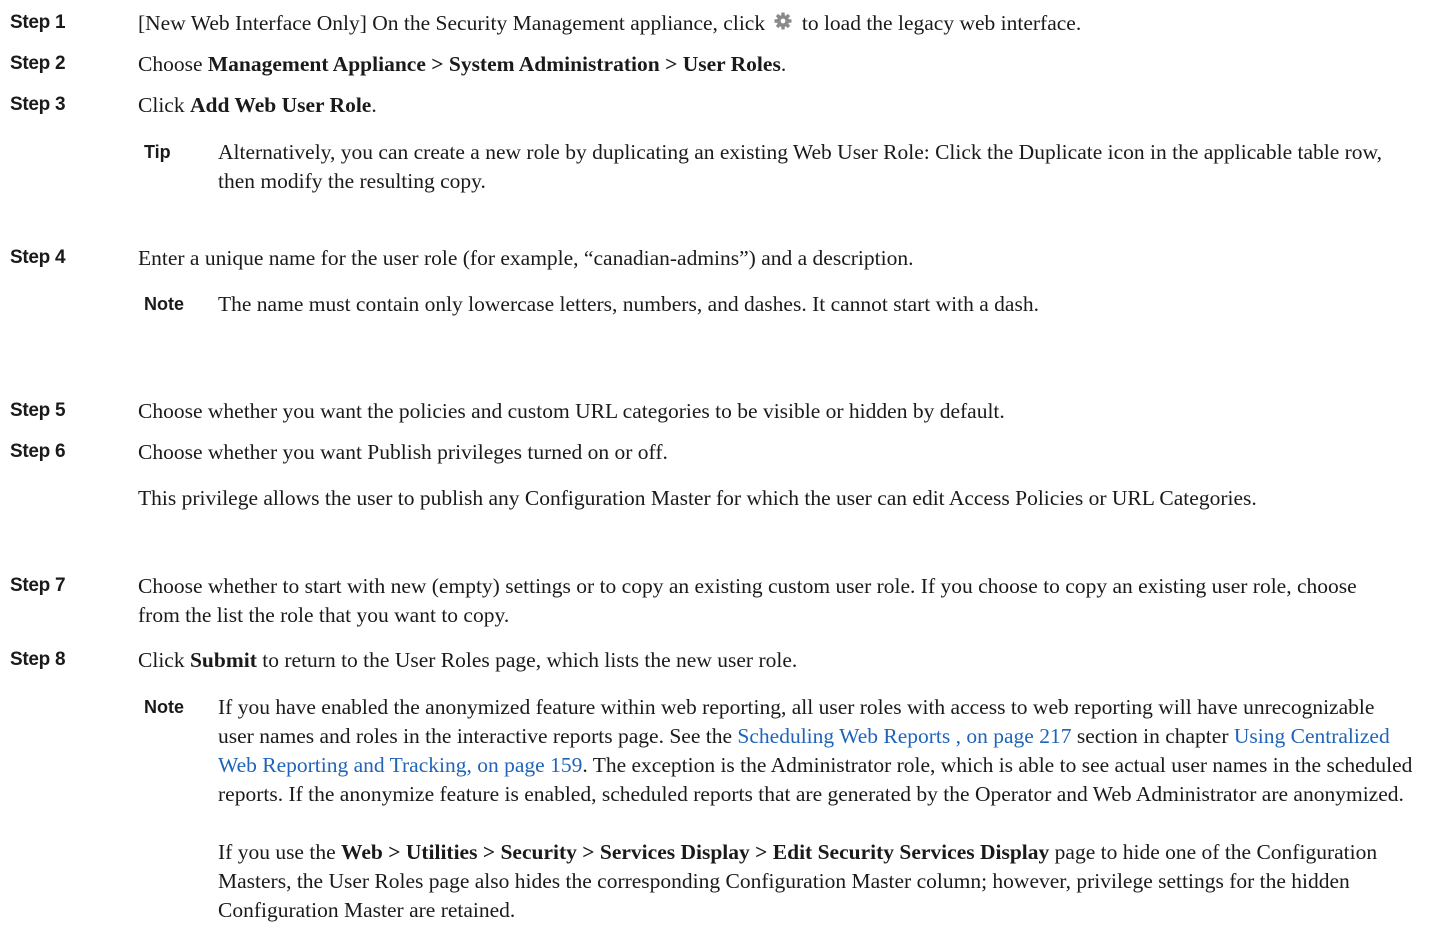 This screenshot has width=1429, height=927. Describe the element at coordinates (38, 451) in the screenshot. I see `step-6-label: Step 6` at that location.